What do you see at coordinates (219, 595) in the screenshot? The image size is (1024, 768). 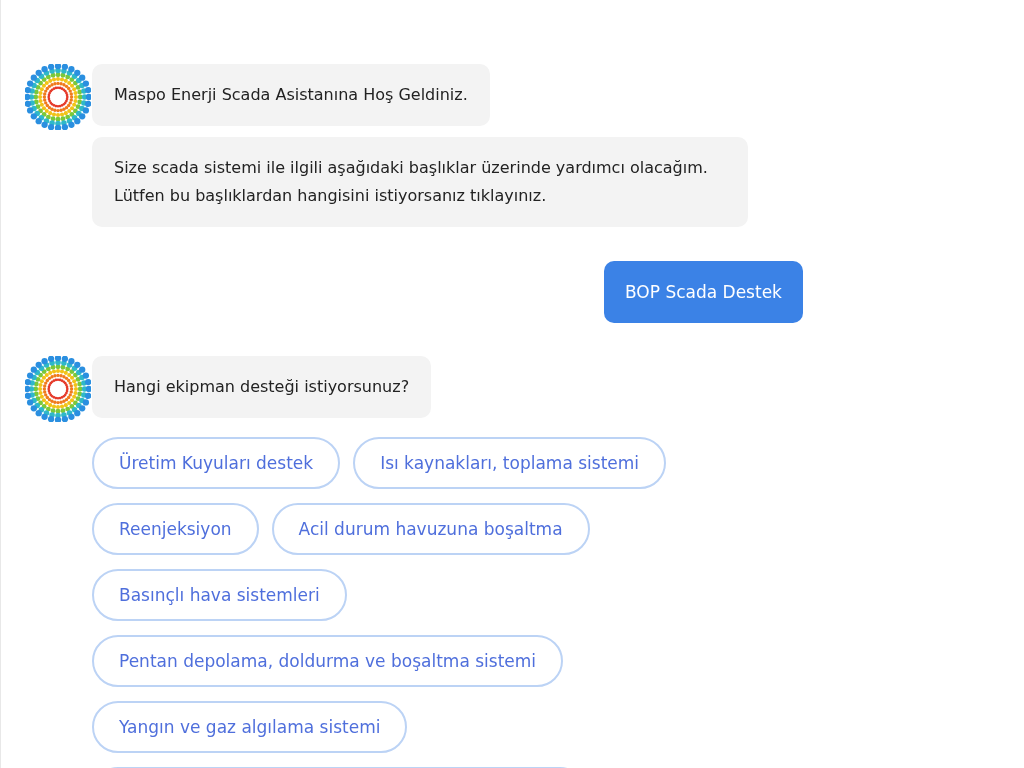 I see `option-chip: Basınçlı hava sistemleri` at bounding box center [219, 595].